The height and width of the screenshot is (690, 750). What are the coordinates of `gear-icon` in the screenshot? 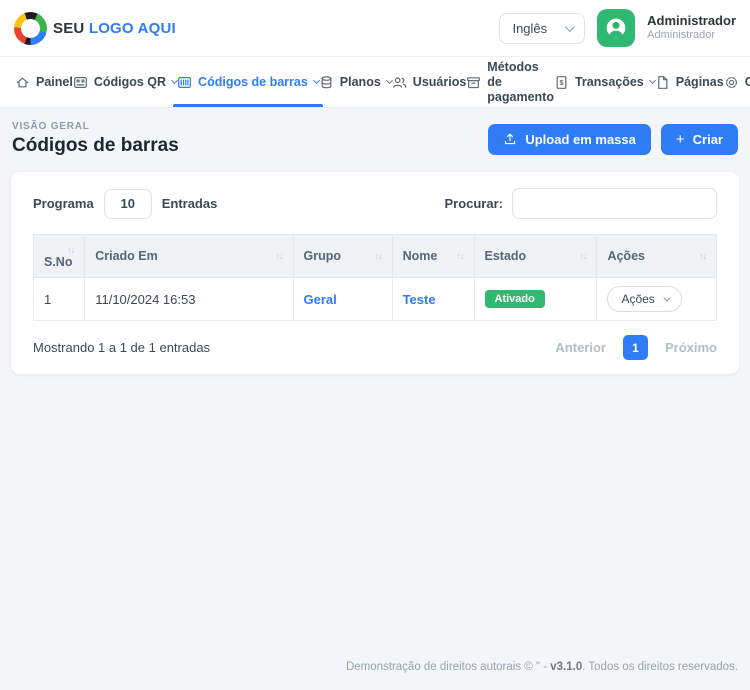 It's located at (731, 82).